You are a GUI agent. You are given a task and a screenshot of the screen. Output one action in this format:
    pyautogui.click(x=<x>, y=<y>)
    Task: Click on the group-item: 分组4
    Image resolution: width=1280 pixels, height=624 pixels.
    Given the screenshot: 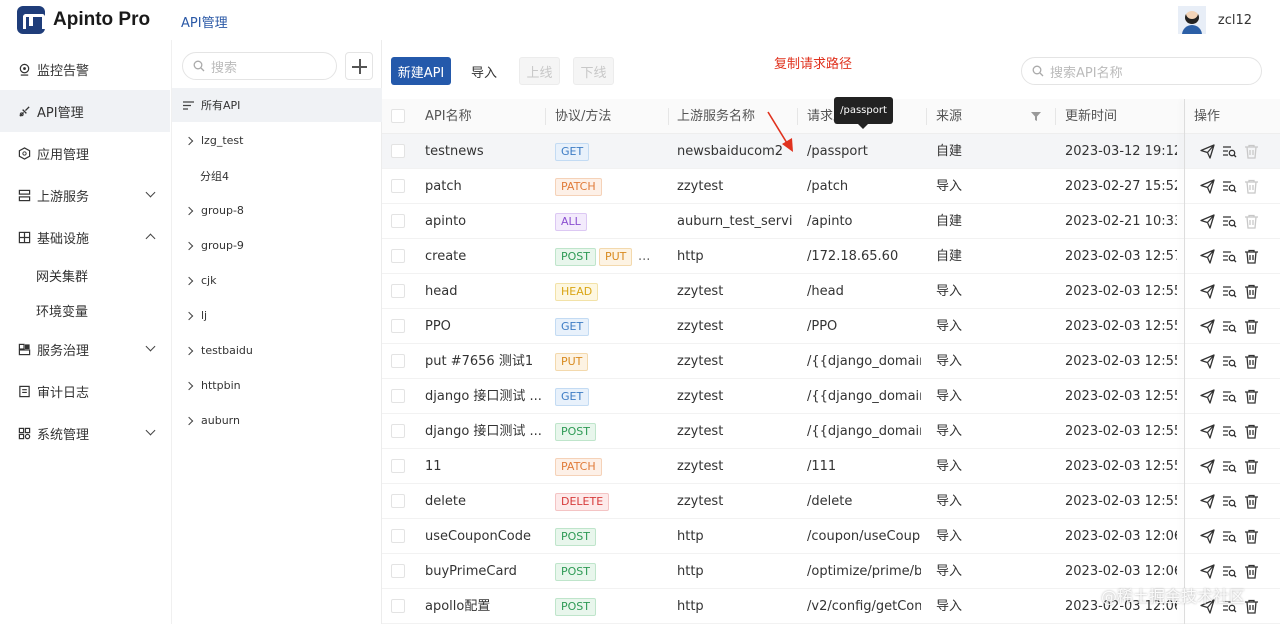 What is the action you would take?
    pyautogui.click(x=277, y=175)
    